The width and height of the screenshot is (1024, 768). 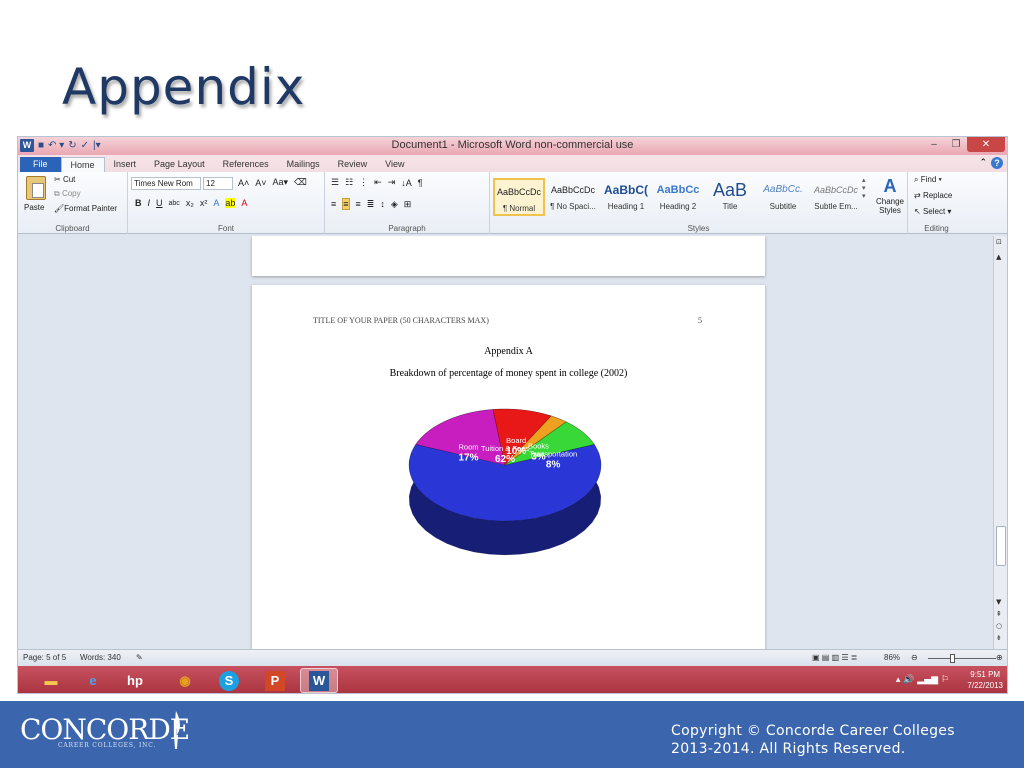 I want to click on scroll-thumb, so click(x=1001, y=546).